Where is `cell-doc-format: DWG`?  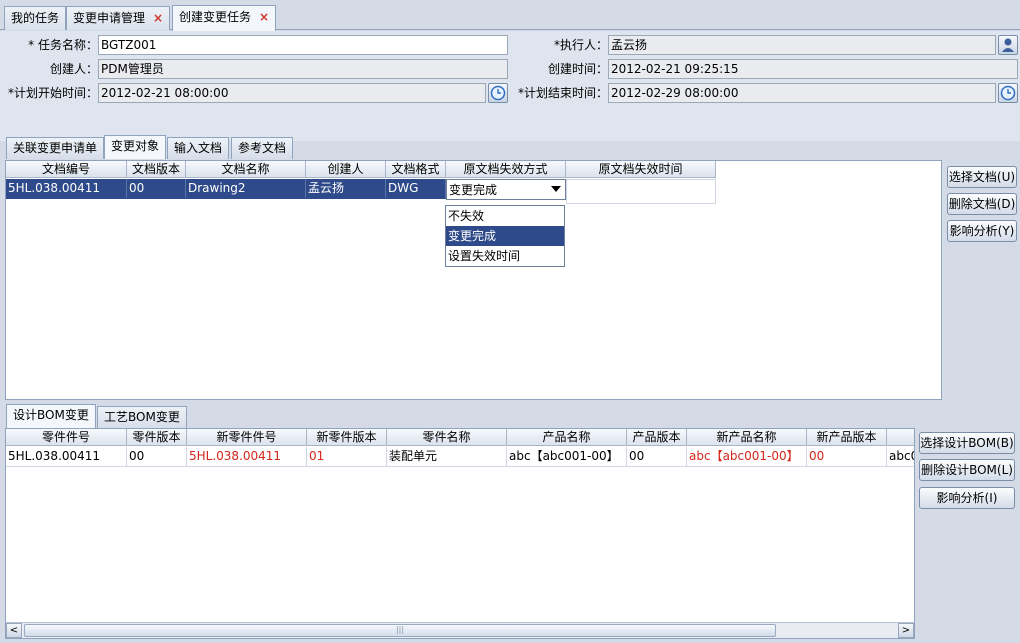
cell-doc-format: DWG is located at coordinates (416, 188).